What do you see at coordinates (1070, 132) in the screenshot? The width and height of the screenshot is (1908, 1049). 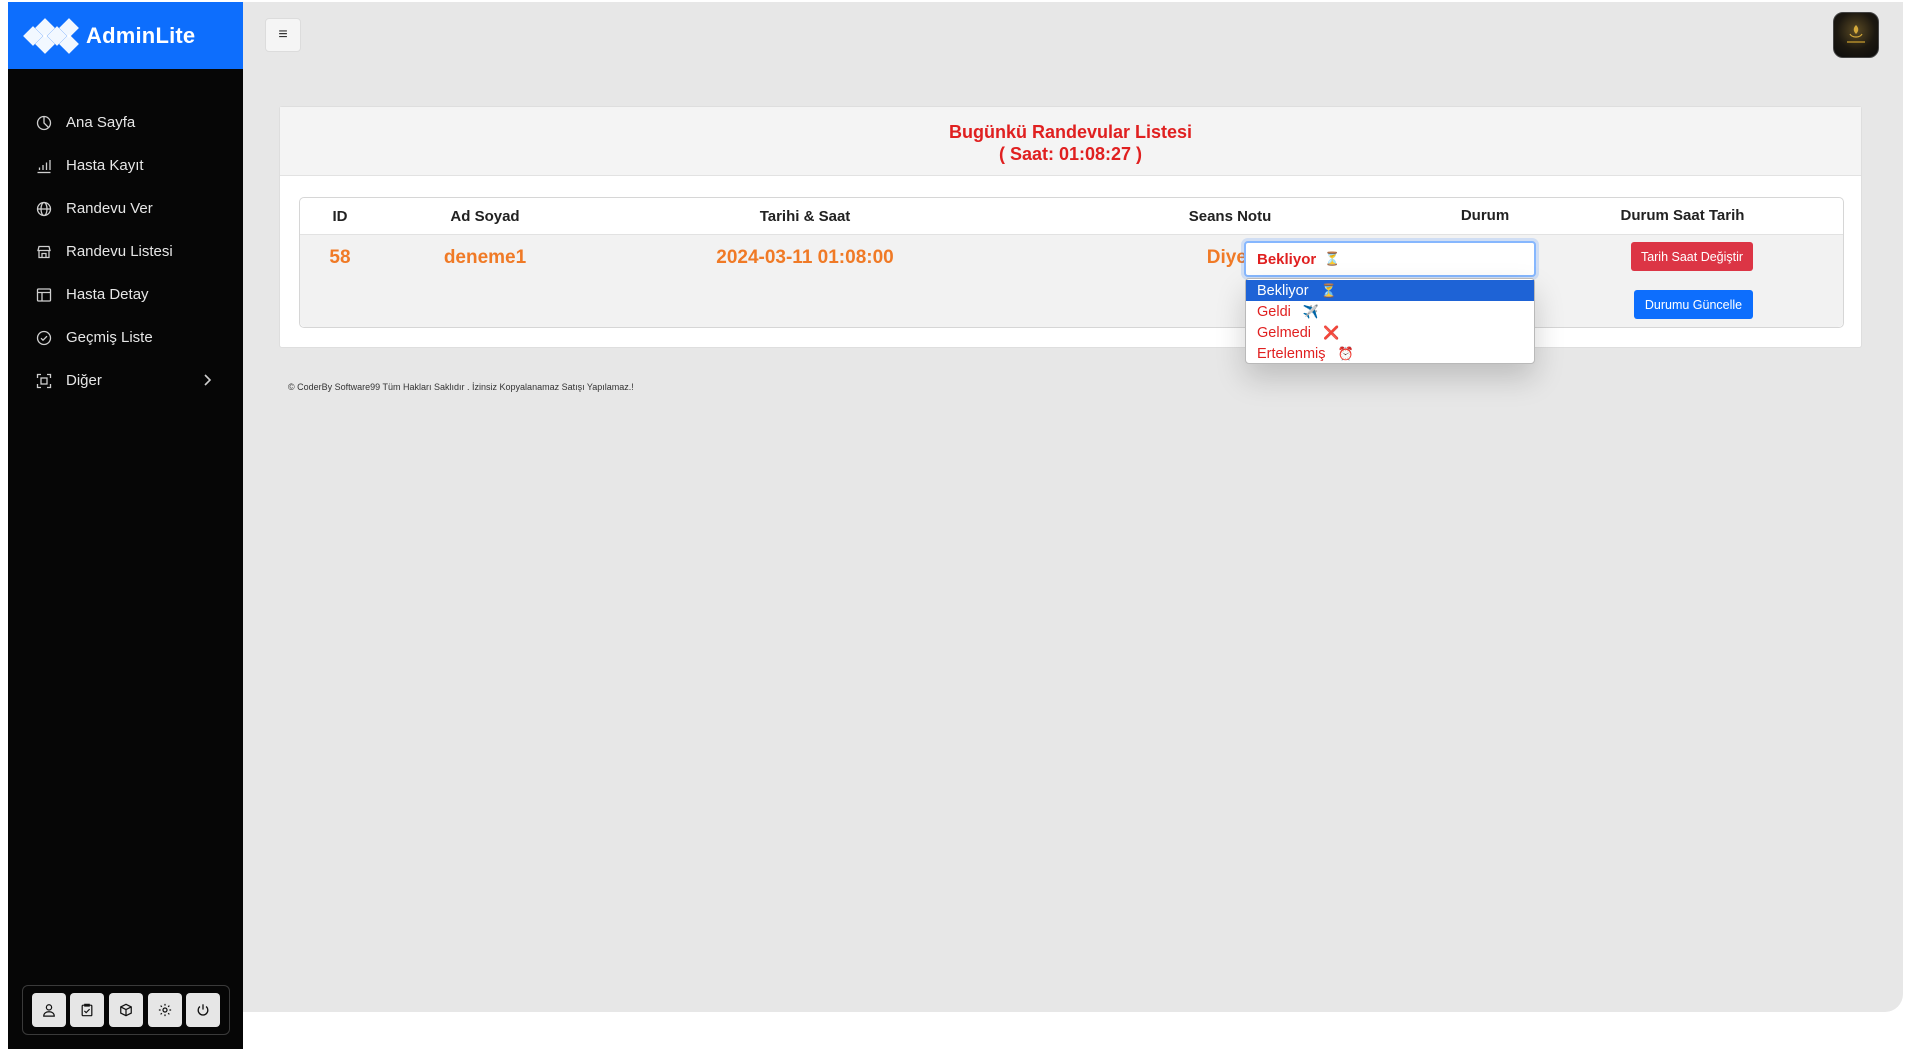 I see `page-title: Bugünkü Randevular Listesi` at bounding box center [1070, 132].